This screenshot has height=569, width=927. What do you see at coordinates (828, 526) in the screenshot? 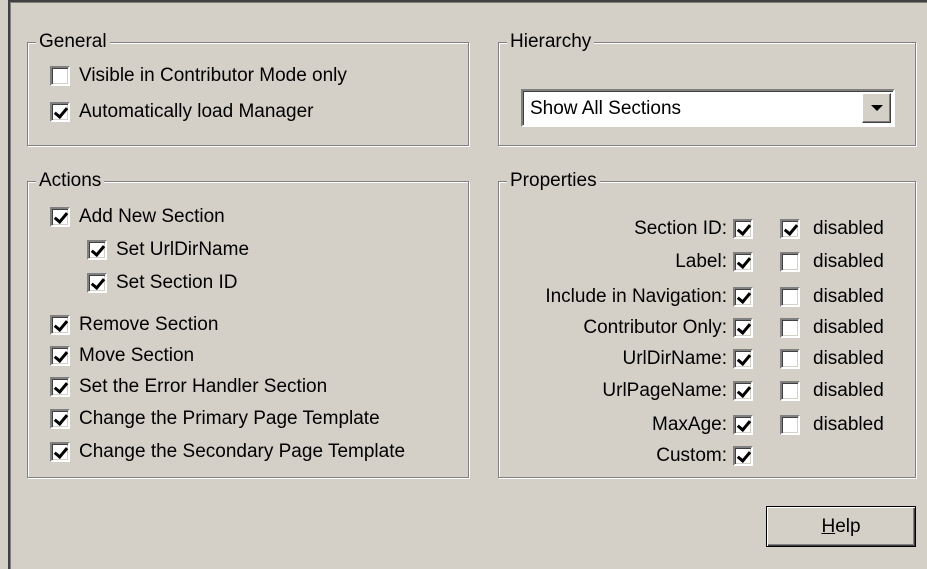
I see `help-mnemonic: H` at bounding box center [828, 526].